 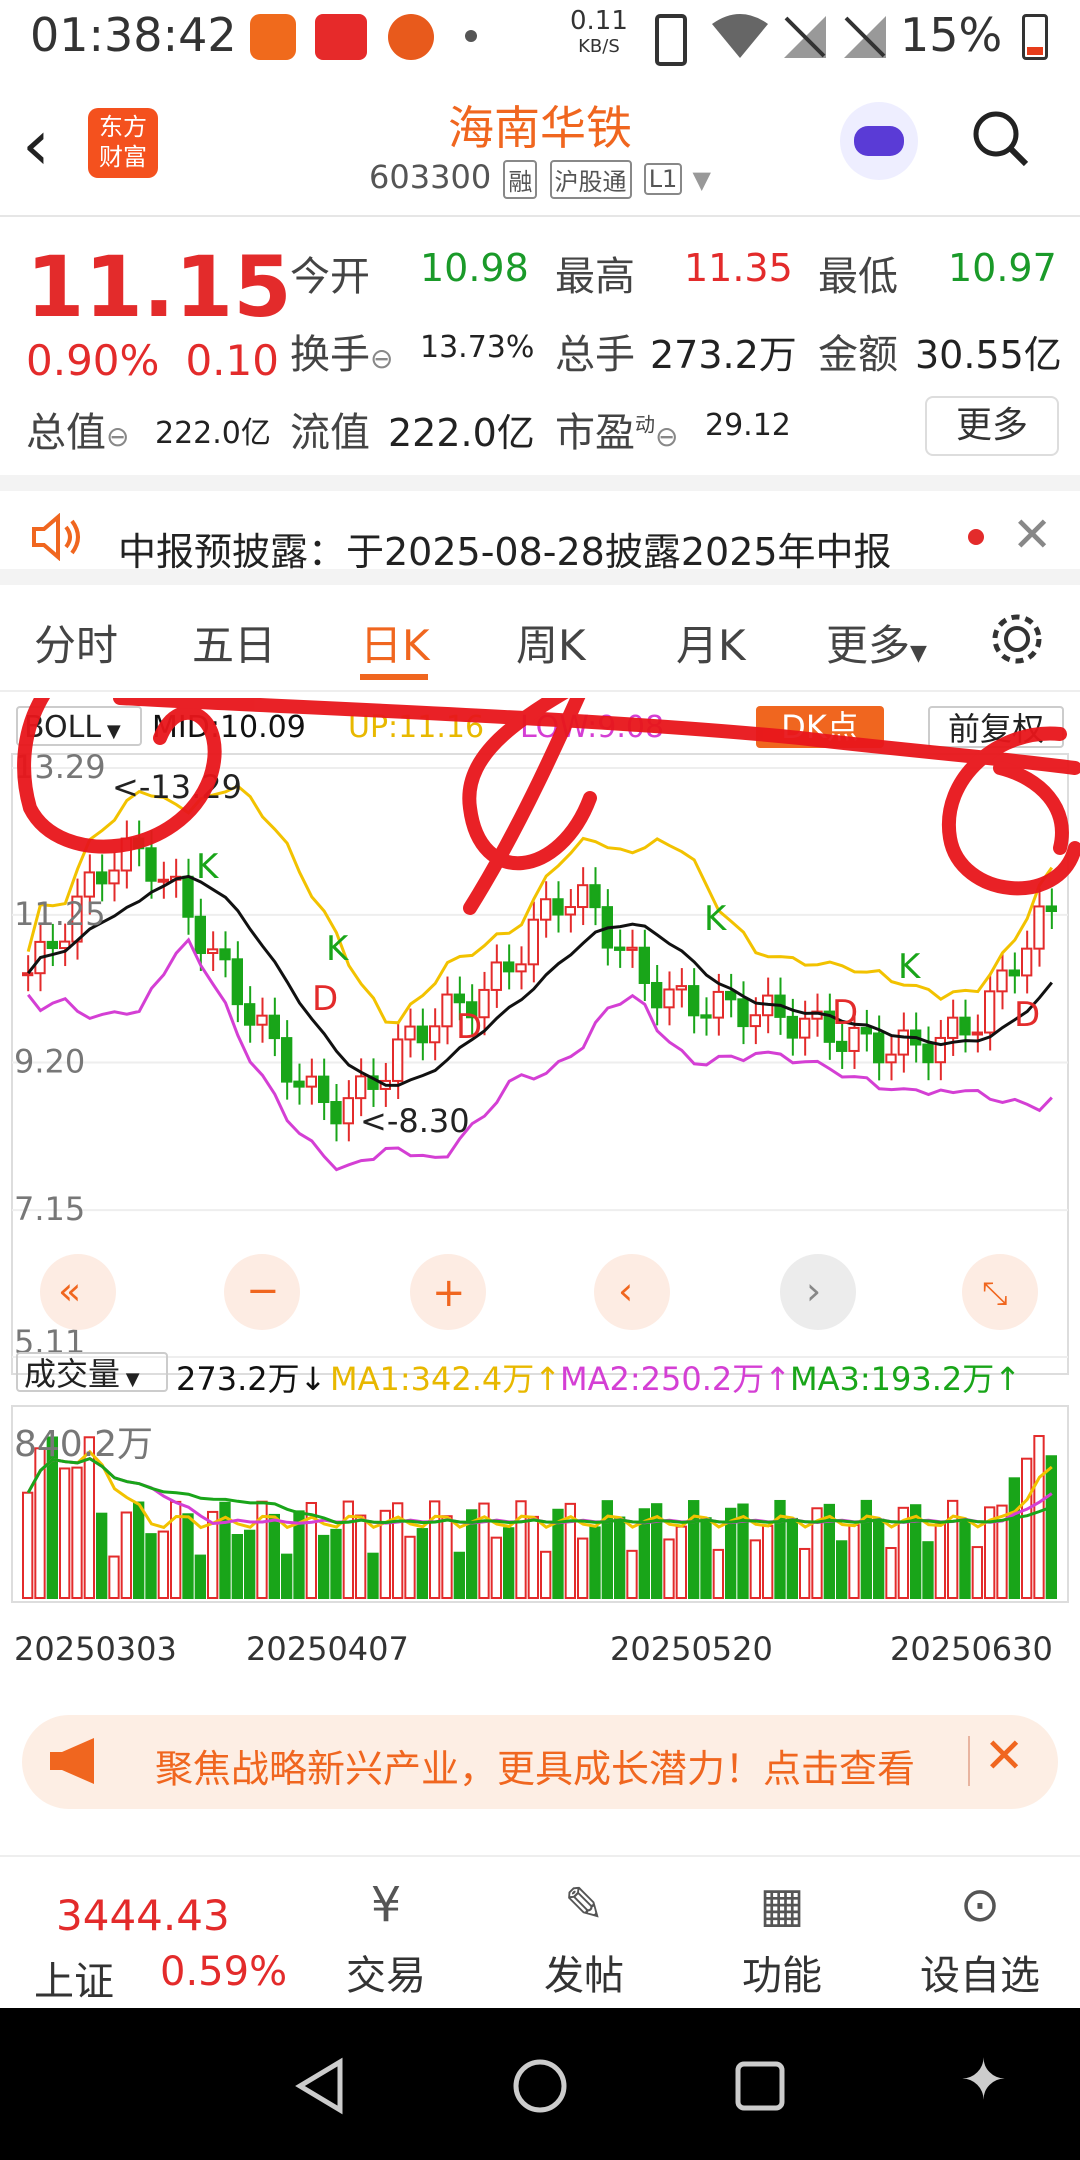 I want to click on connect-tag: 沪股通, so click(x=590, y=179).